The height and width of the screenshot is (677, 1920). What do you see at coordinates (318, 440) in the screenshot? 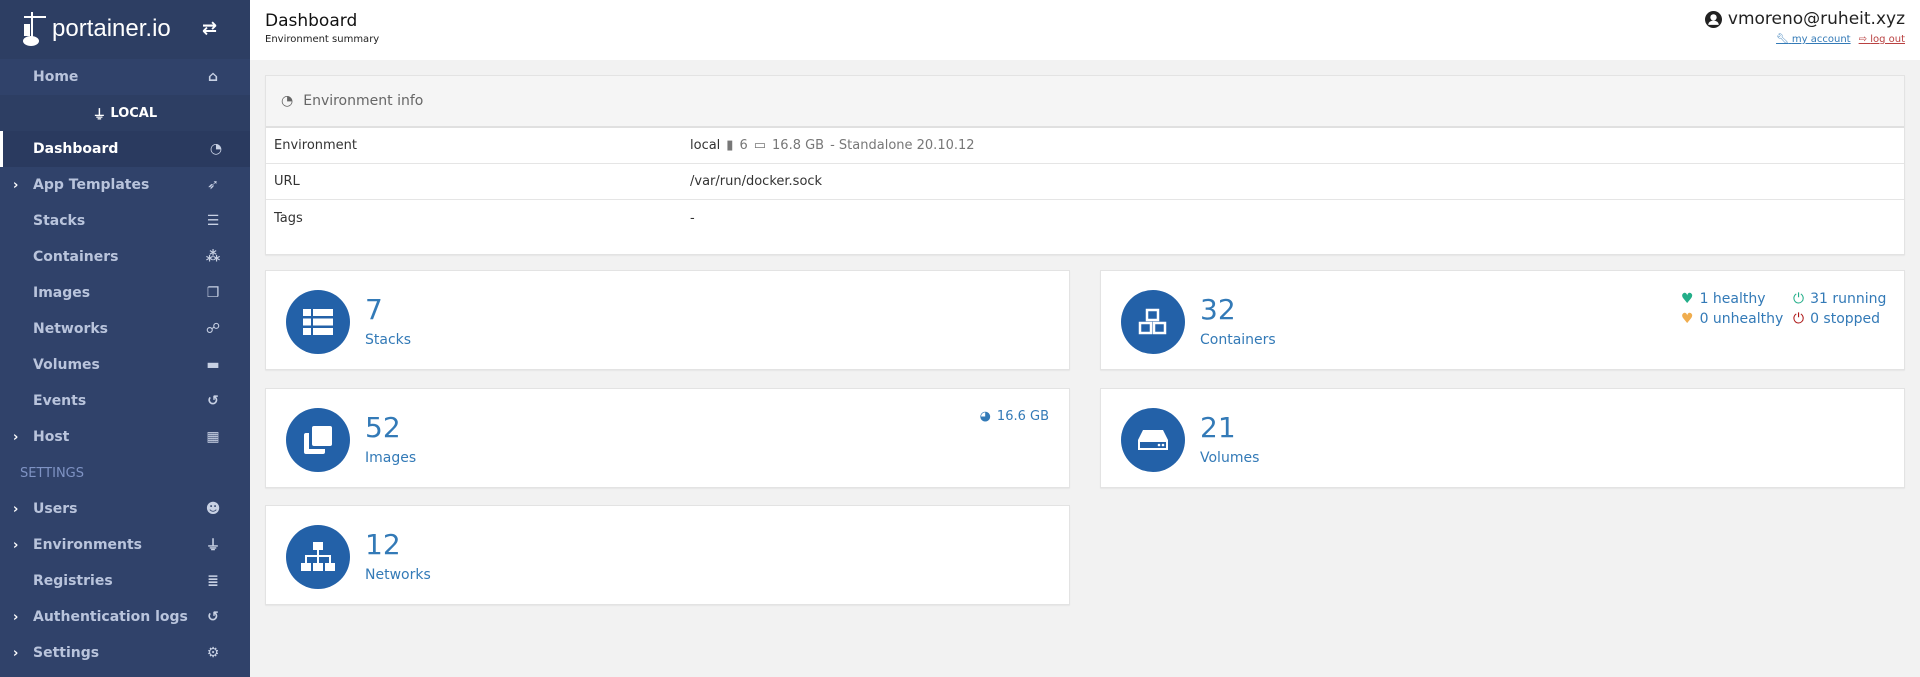
I see `clone-icon` at bounding box center [318, 440].